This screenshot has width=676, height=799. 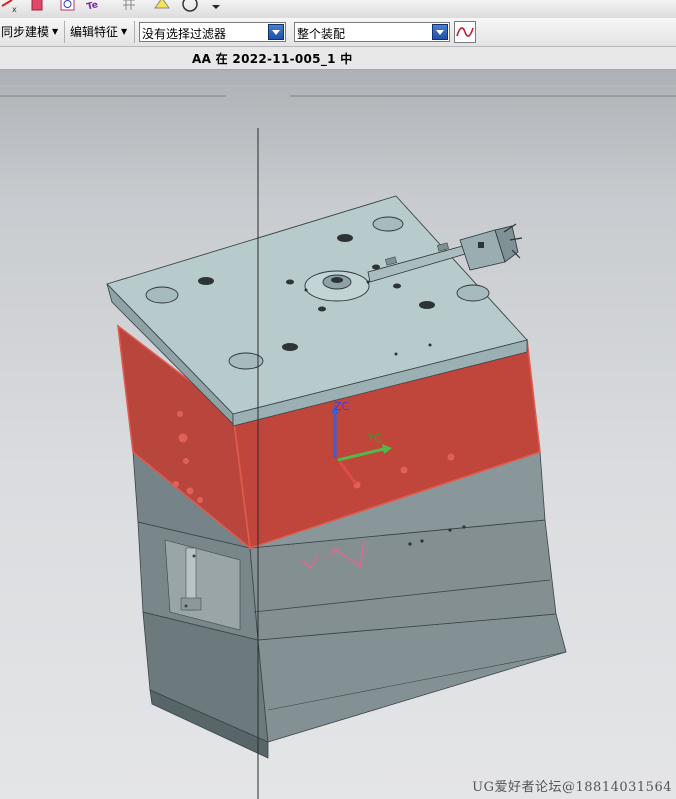 I want to click on curve-analysis-icon, so click(x=465, y=32).